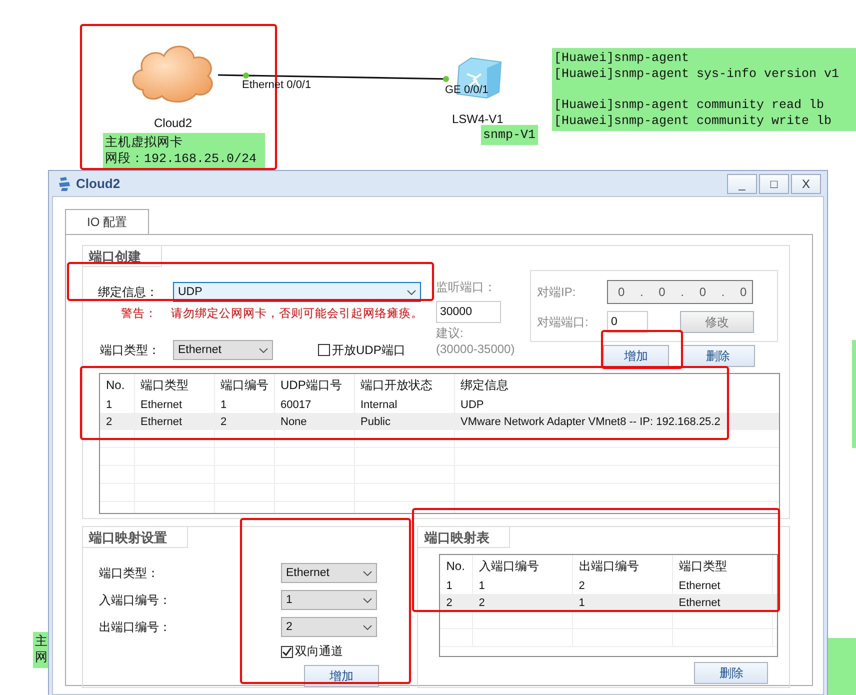 This screenshot has width=856, height=695. Describe the element at coordinates (135, 600) in the screenshot. I see `field-label: 入端口编号：` at that location.